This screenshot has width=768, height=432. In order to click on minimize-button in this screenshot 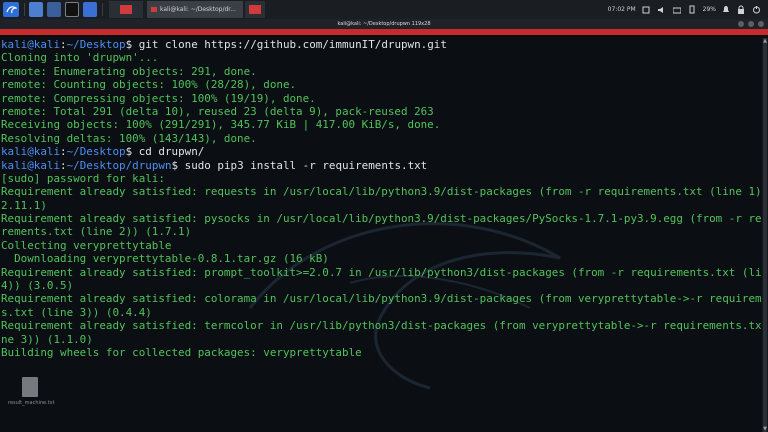, I will do `click(741, 24)`.